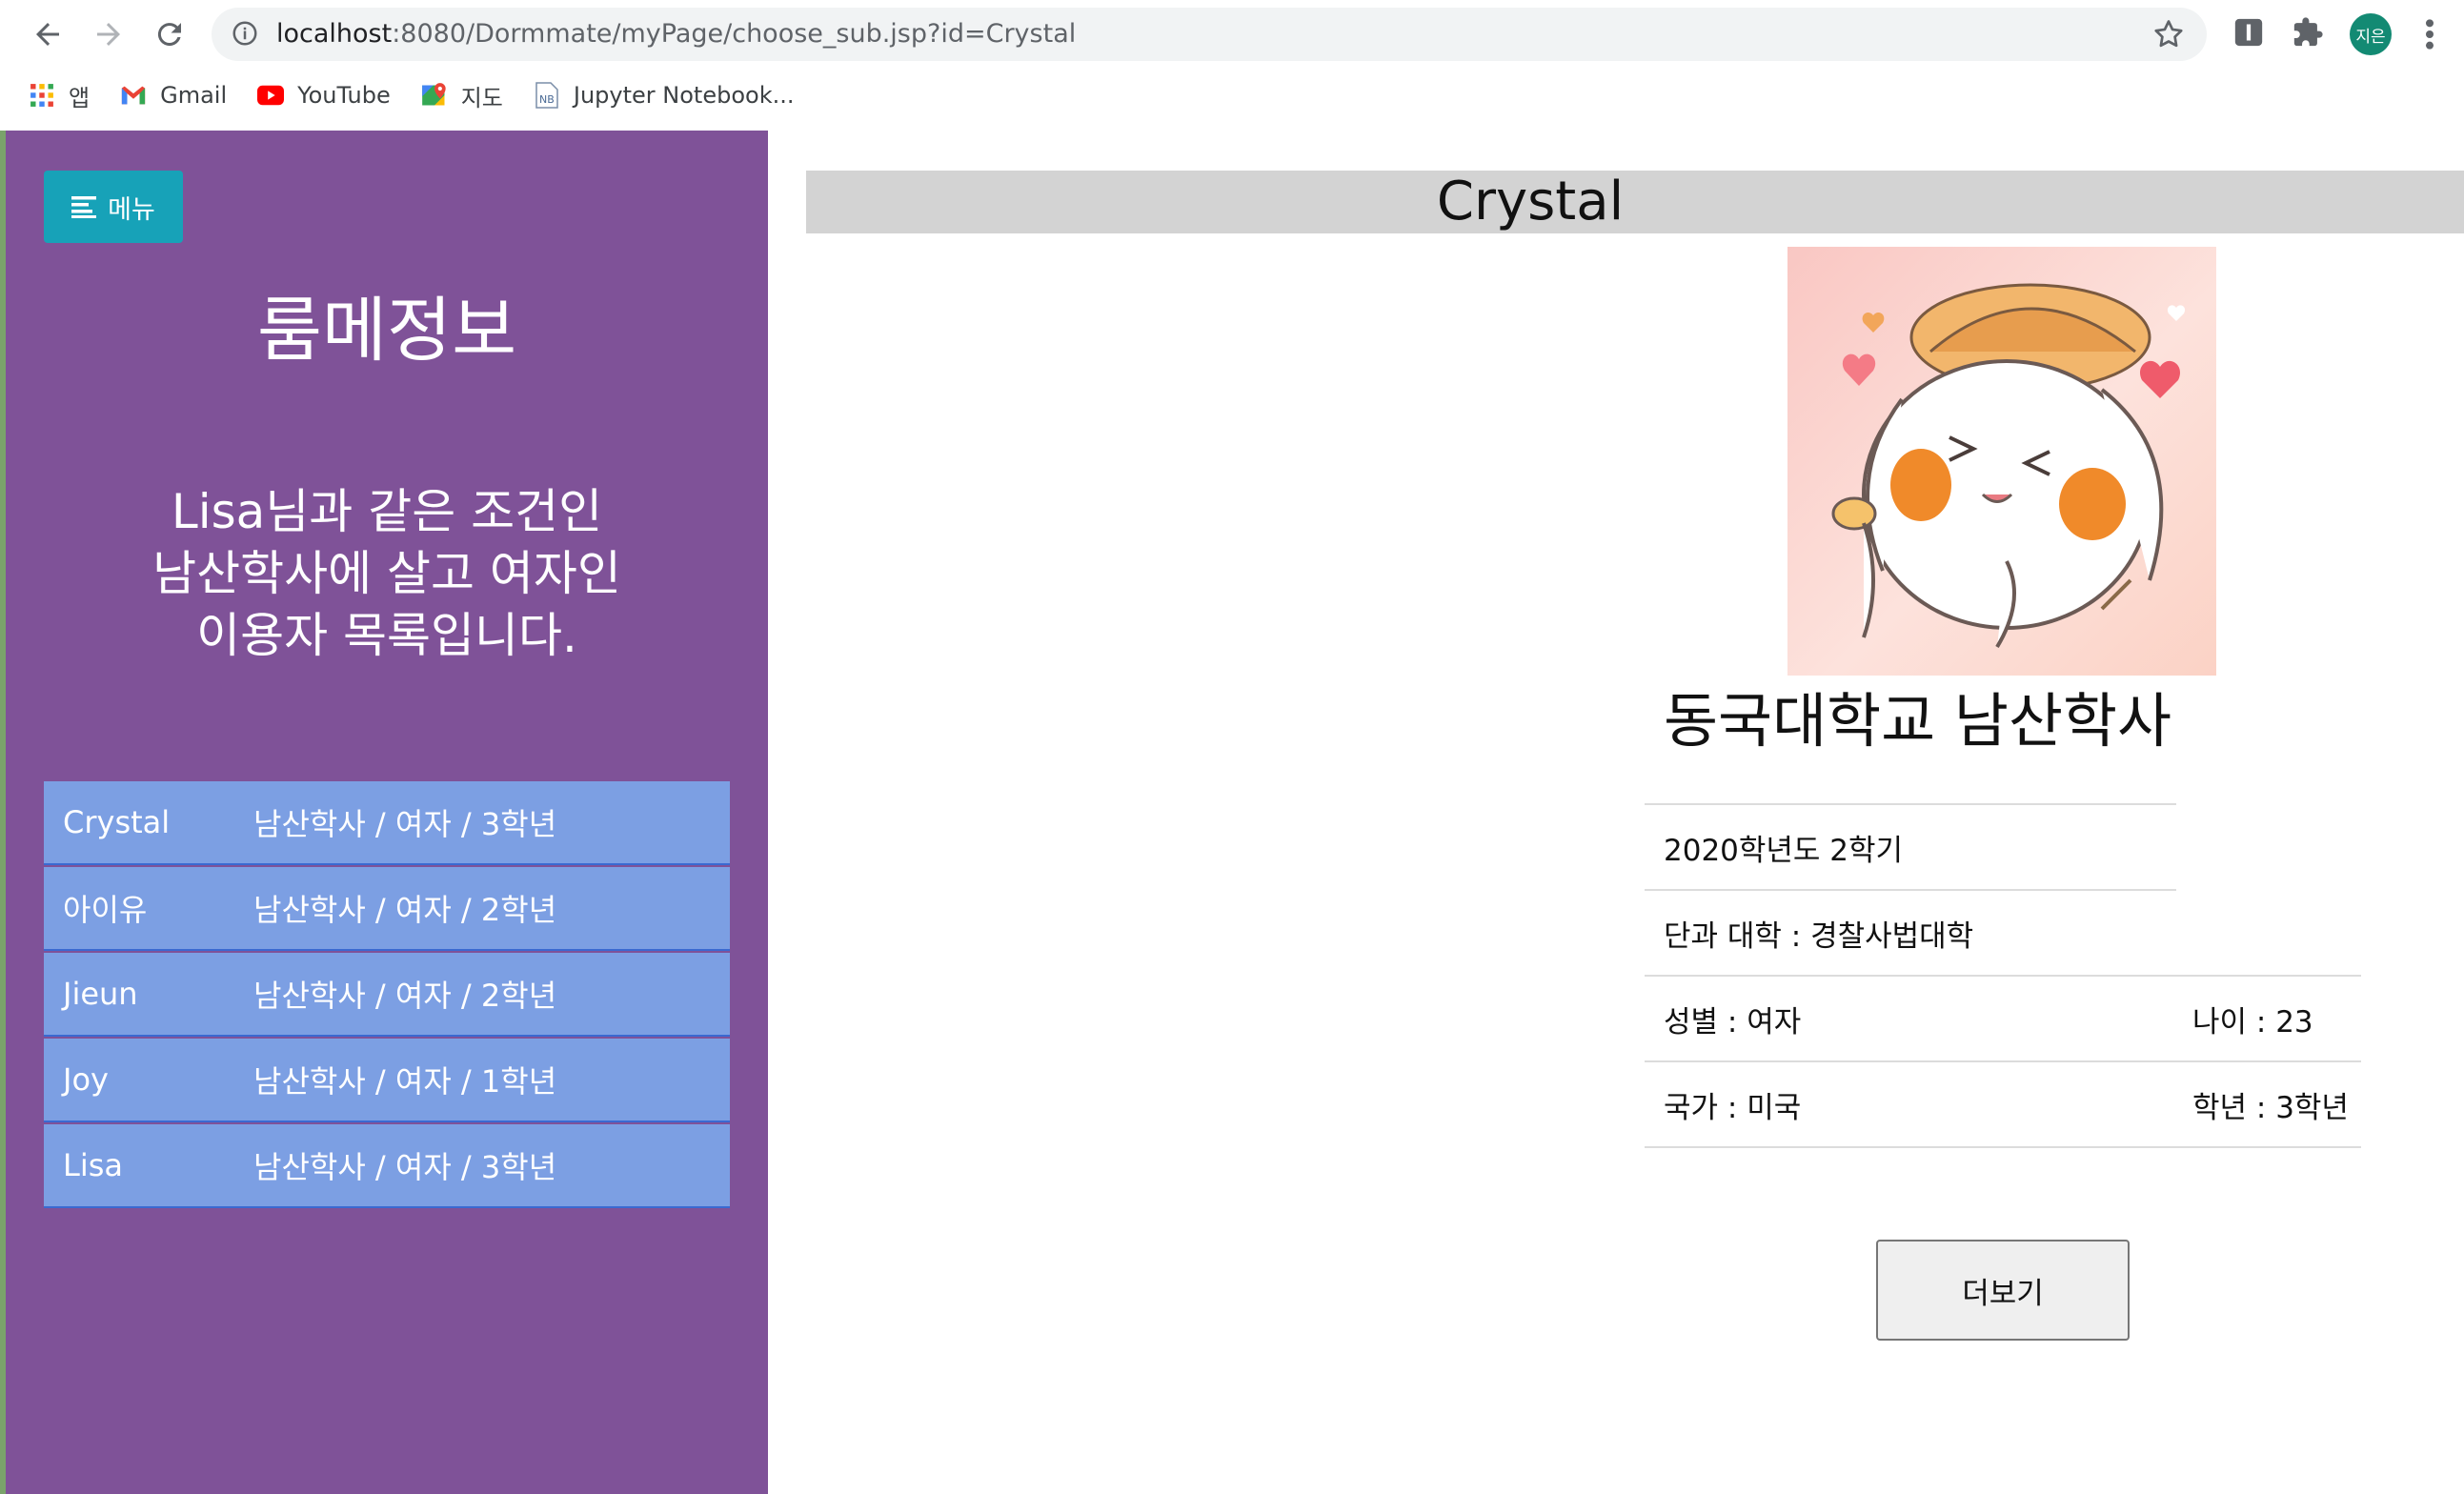 The width and height of the screenshot is (2464, 1494). I want to click on user-name: Crystal, so click(117, 822).